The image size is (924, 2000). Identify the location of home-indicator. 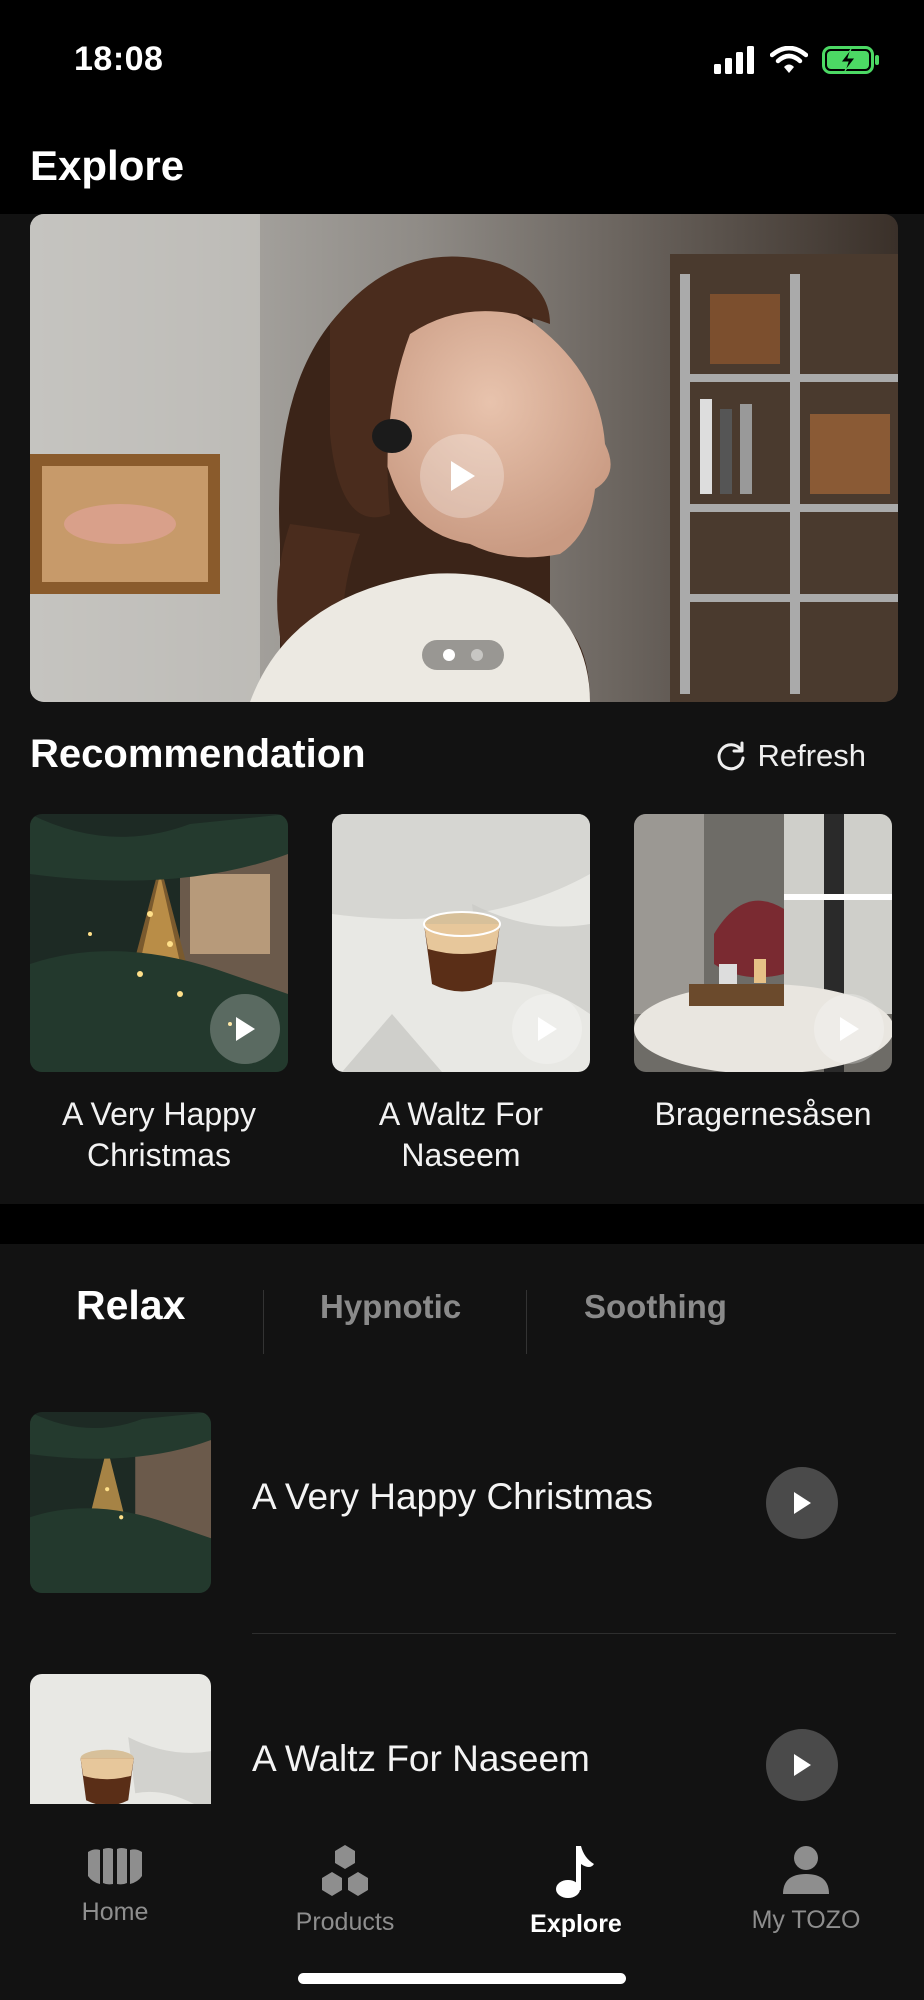
(462, 1978).